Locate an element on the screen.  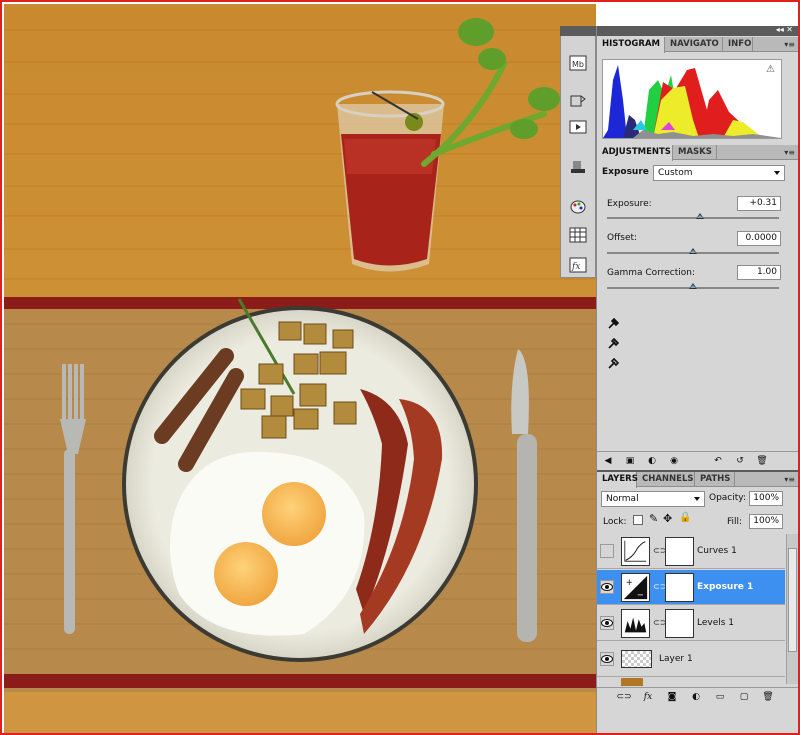
clip-to-layer-icon: ◐ is located at coordinates (652, 461).